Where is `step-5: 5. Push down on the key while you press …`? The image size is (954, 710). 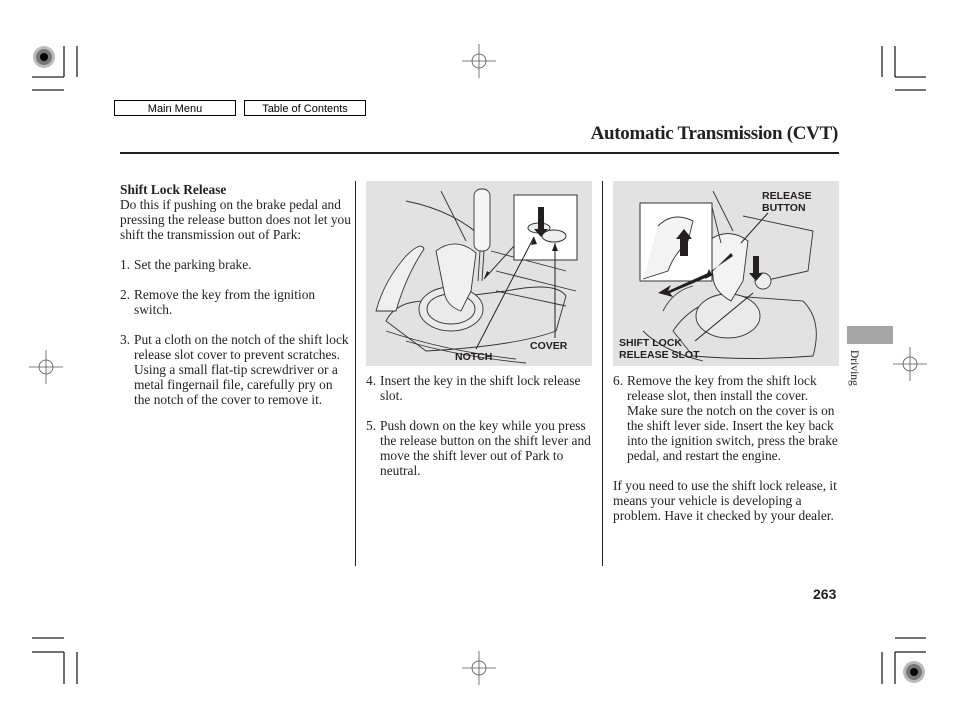
step-5: 5. Push down on the key while you press … is located at coordinates (481, 448).